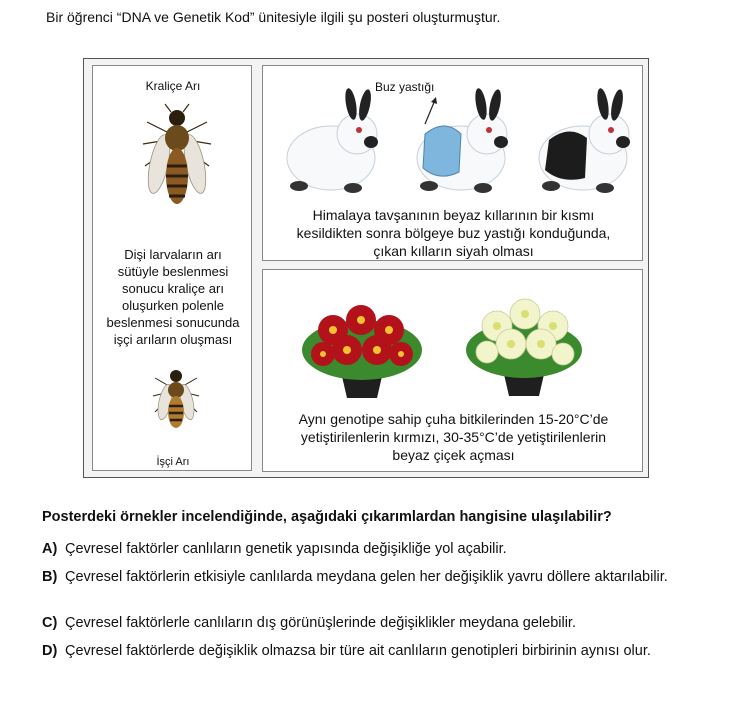 The height and width of the screenshot is (707, 737). Describe the element at coordinates (173, 254) in the screenshot. I see `bee-desc-line: Dişi larvaların arı` at that location.